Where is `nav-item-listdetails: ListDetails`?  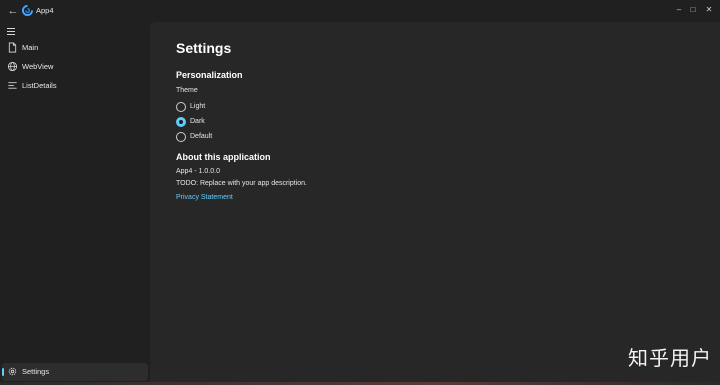
nav-item-listdetails: ListDetails is located at coordinates (75, 86).